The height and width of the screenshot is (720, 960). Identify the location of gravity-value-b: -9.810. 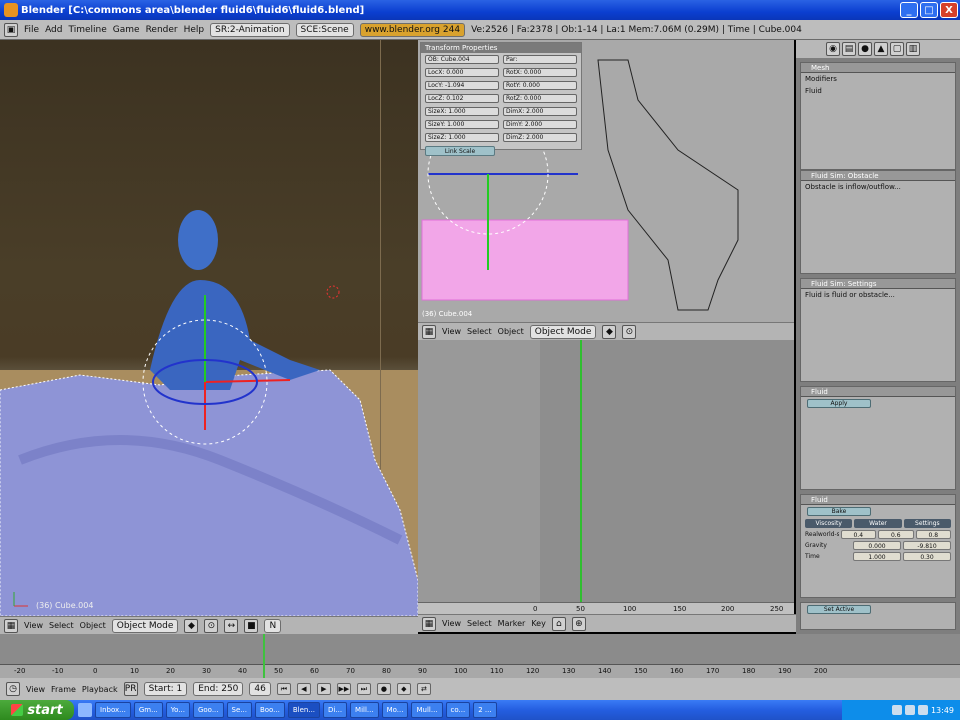
(927, 545).